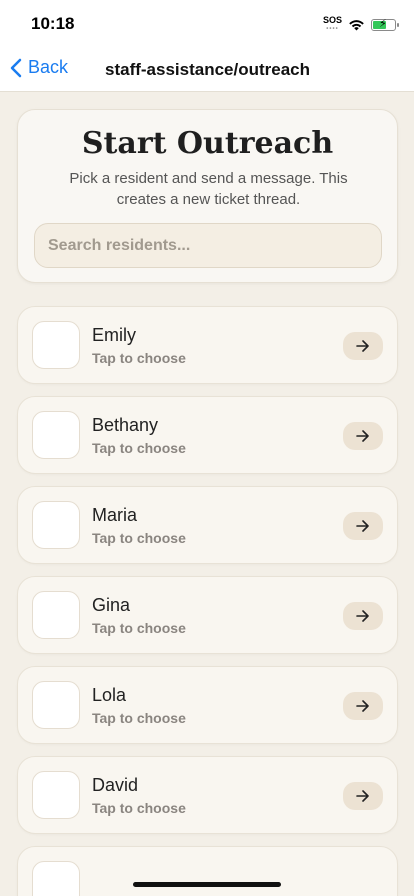 The height and width of the screenshot is (896, 414). Describe the element at coordinates (53, 23) in the screenshot. I see `status-time: 10:18` at that location.